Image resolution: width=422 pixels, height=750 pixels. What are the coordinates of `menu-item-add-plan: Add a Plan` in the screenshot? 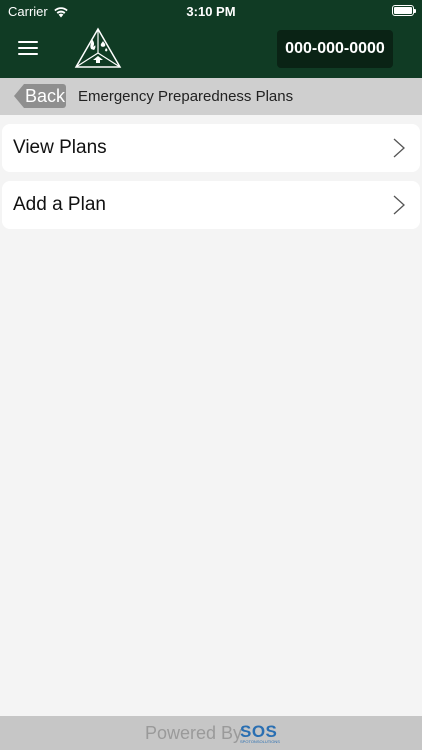 It's located at (211, 205).